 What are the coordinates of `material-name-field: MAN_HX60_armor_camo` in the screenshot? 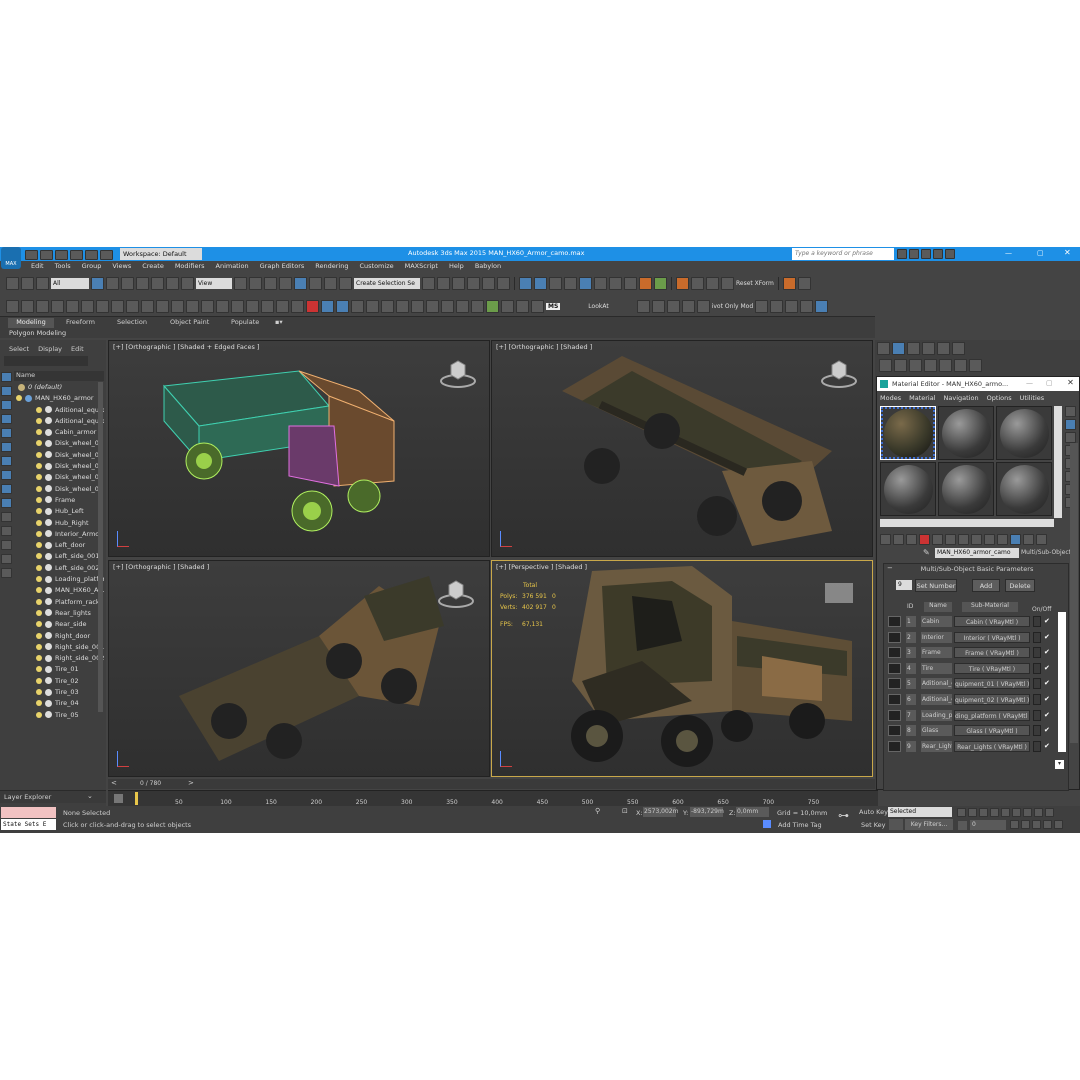 It's located at (977, 553).